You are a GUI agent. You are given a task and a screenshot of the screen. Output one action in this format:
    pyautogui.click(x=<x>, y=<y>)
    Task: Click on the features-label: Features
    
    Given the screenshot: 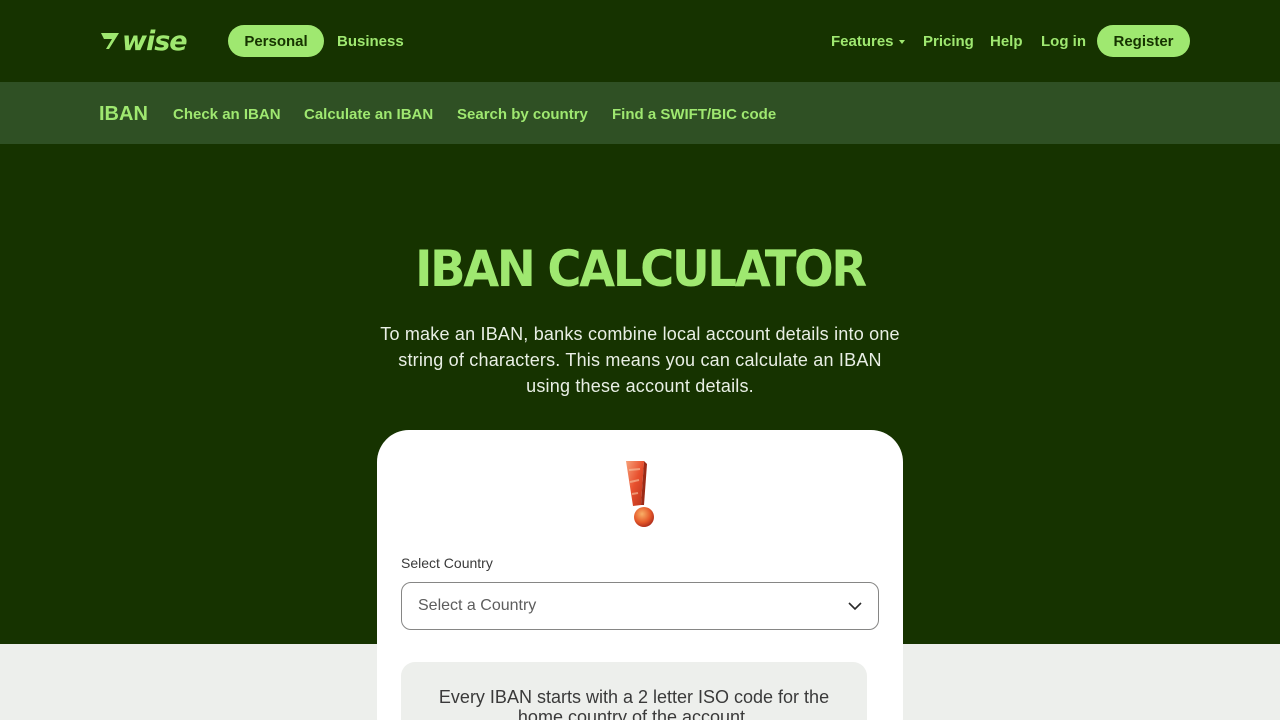 What is the action you would take?
    pyautogui.click(x=862, y=41)
    